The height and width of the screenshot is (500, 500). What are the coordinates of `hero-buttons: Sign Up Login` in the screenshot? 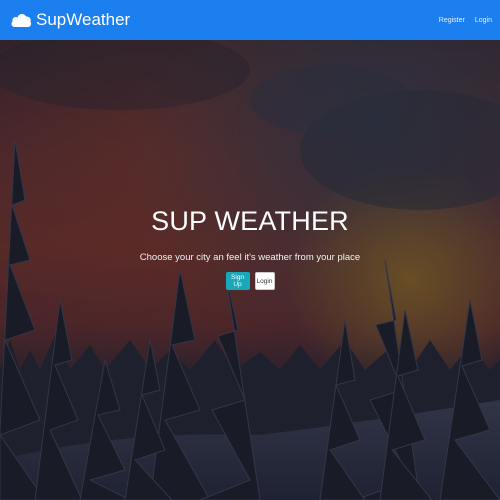 It's located at (250, 281).